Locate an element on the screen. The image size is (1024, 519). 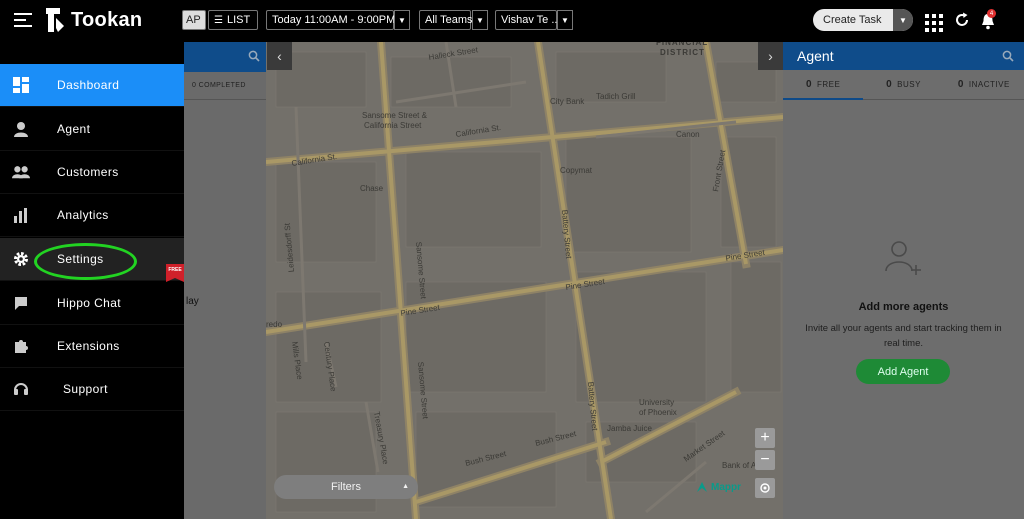
tab-busy: 0 BUSY is located at coordinates (903, 84).